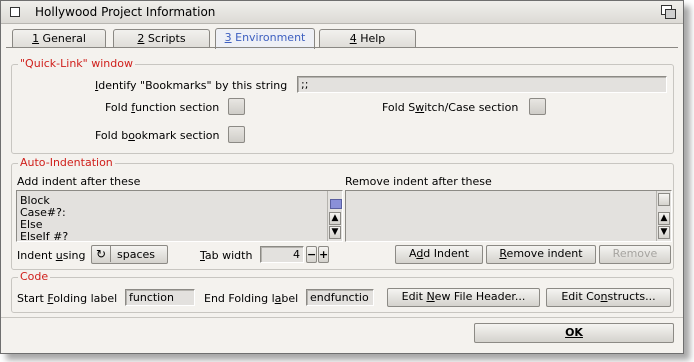  What do you see at coordinates (282, 254) in the screenshot?
I see `tab-width-input: 4` at bounding box center [282, 254].